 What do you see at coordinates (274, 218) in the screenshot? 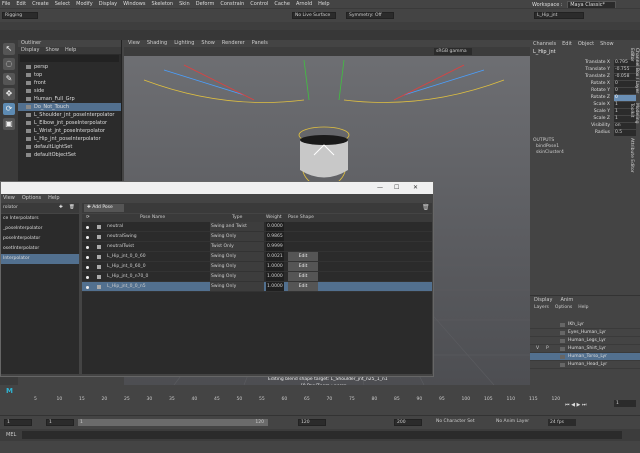
I see `col-weight: Weight` at bounding box center [274, 218].